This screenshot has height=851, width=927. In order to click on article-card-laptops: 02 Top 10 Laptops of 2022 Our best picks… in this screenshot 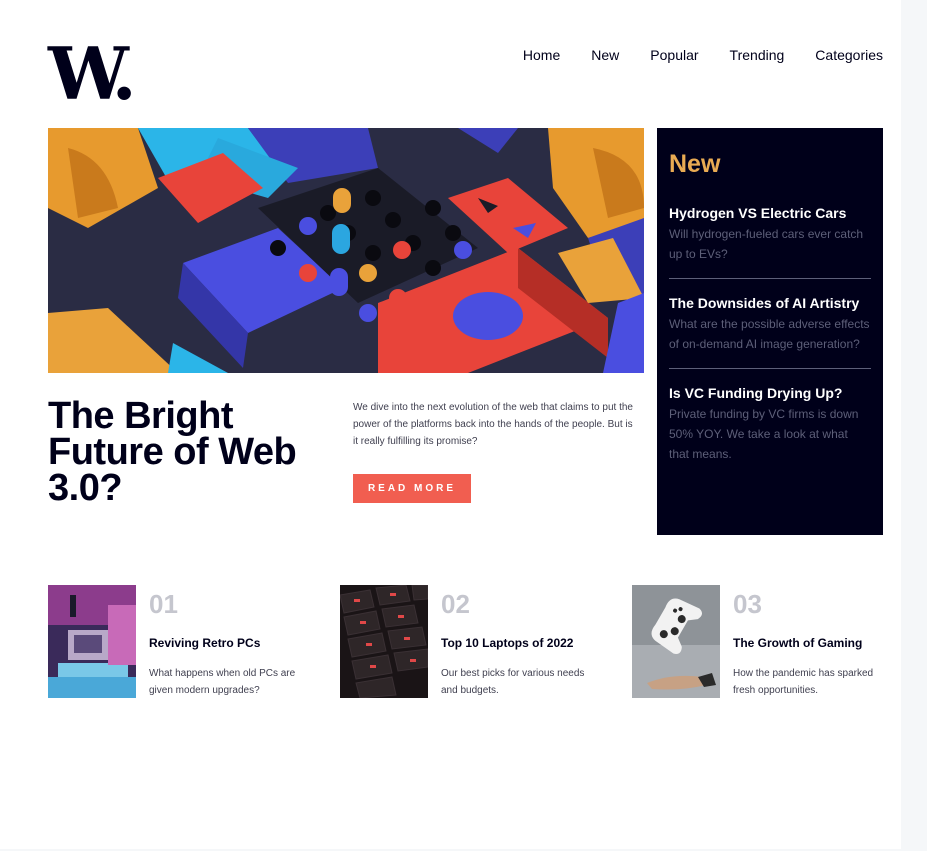, I will do `click(470, 641)`.